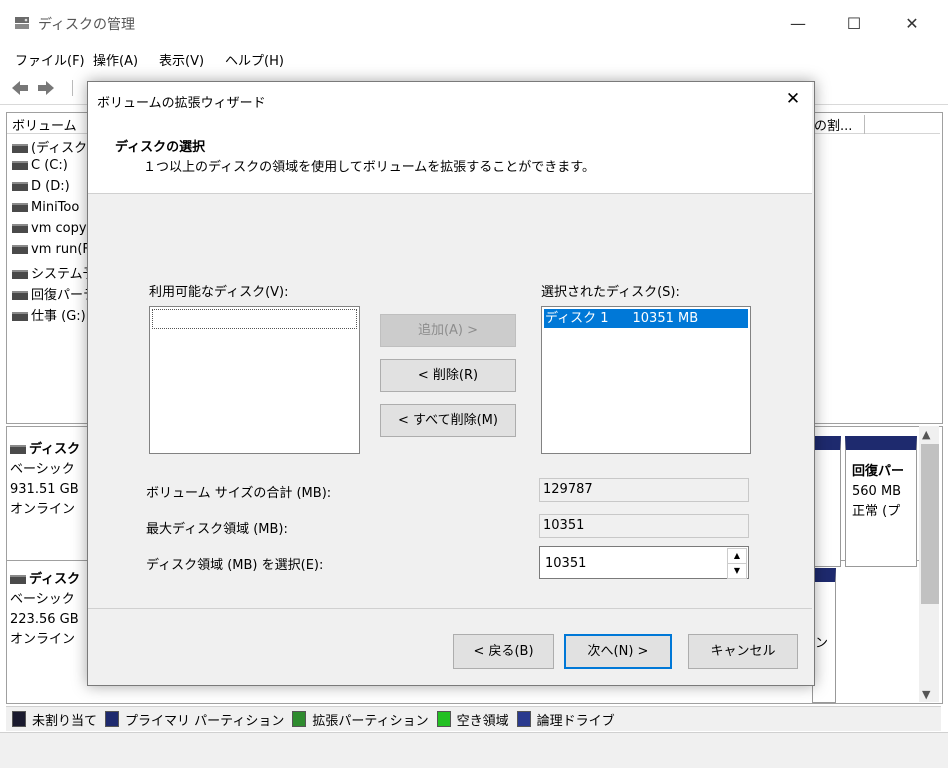 This screenshot has width=948, height=768. What do you see at coordinates (205, 721) in the screenshot?
I see `legend-label: プライマリ パーティション` at bounding box center [205, 721].